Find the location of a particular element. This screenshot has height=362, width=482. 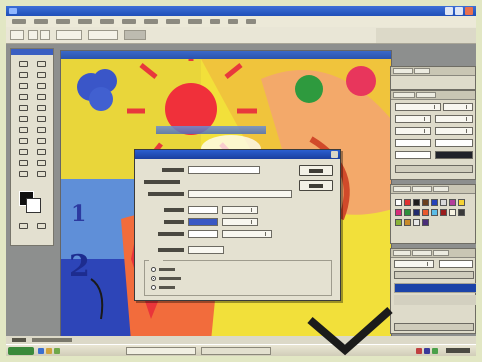

radio-background-color is located at coordinates (153, 278).